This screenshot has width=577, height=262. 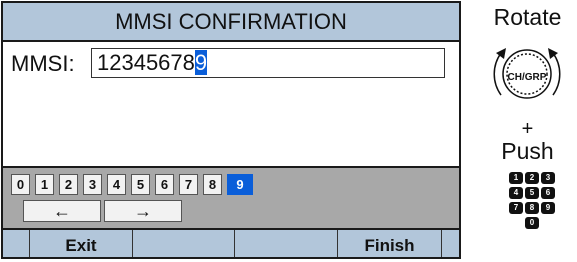 What do you see at coordinates (188, 184) in the screenshot?
I see `digit-key-7: 7` at bounding box center [188, 184].